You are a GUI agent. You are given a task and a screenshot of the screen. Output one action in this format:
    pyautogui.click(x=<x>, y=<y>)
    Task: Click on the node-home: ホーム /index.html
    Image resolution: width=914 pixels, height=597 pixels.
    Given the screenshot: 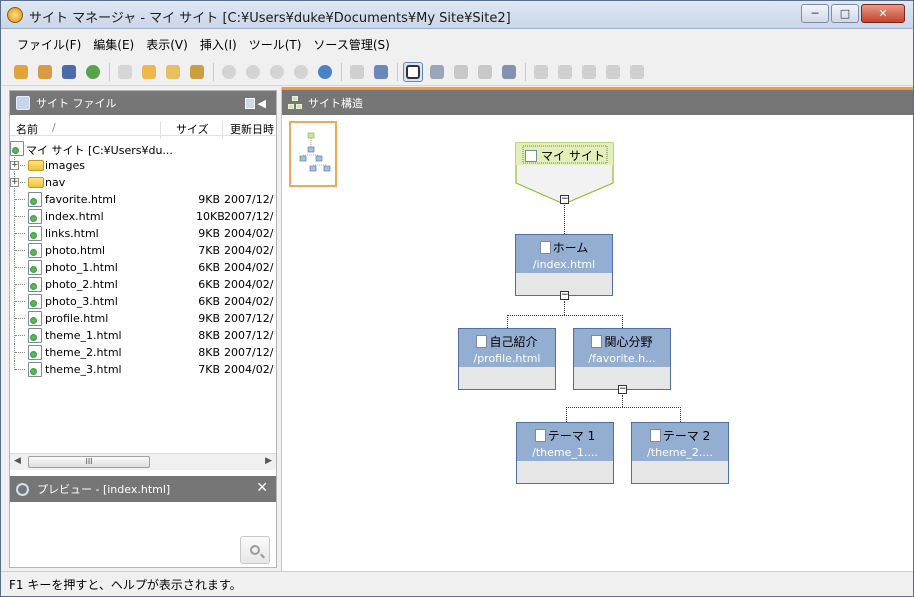 What is the action you would take?
    pyautogui.click(x=564, y=265)
    